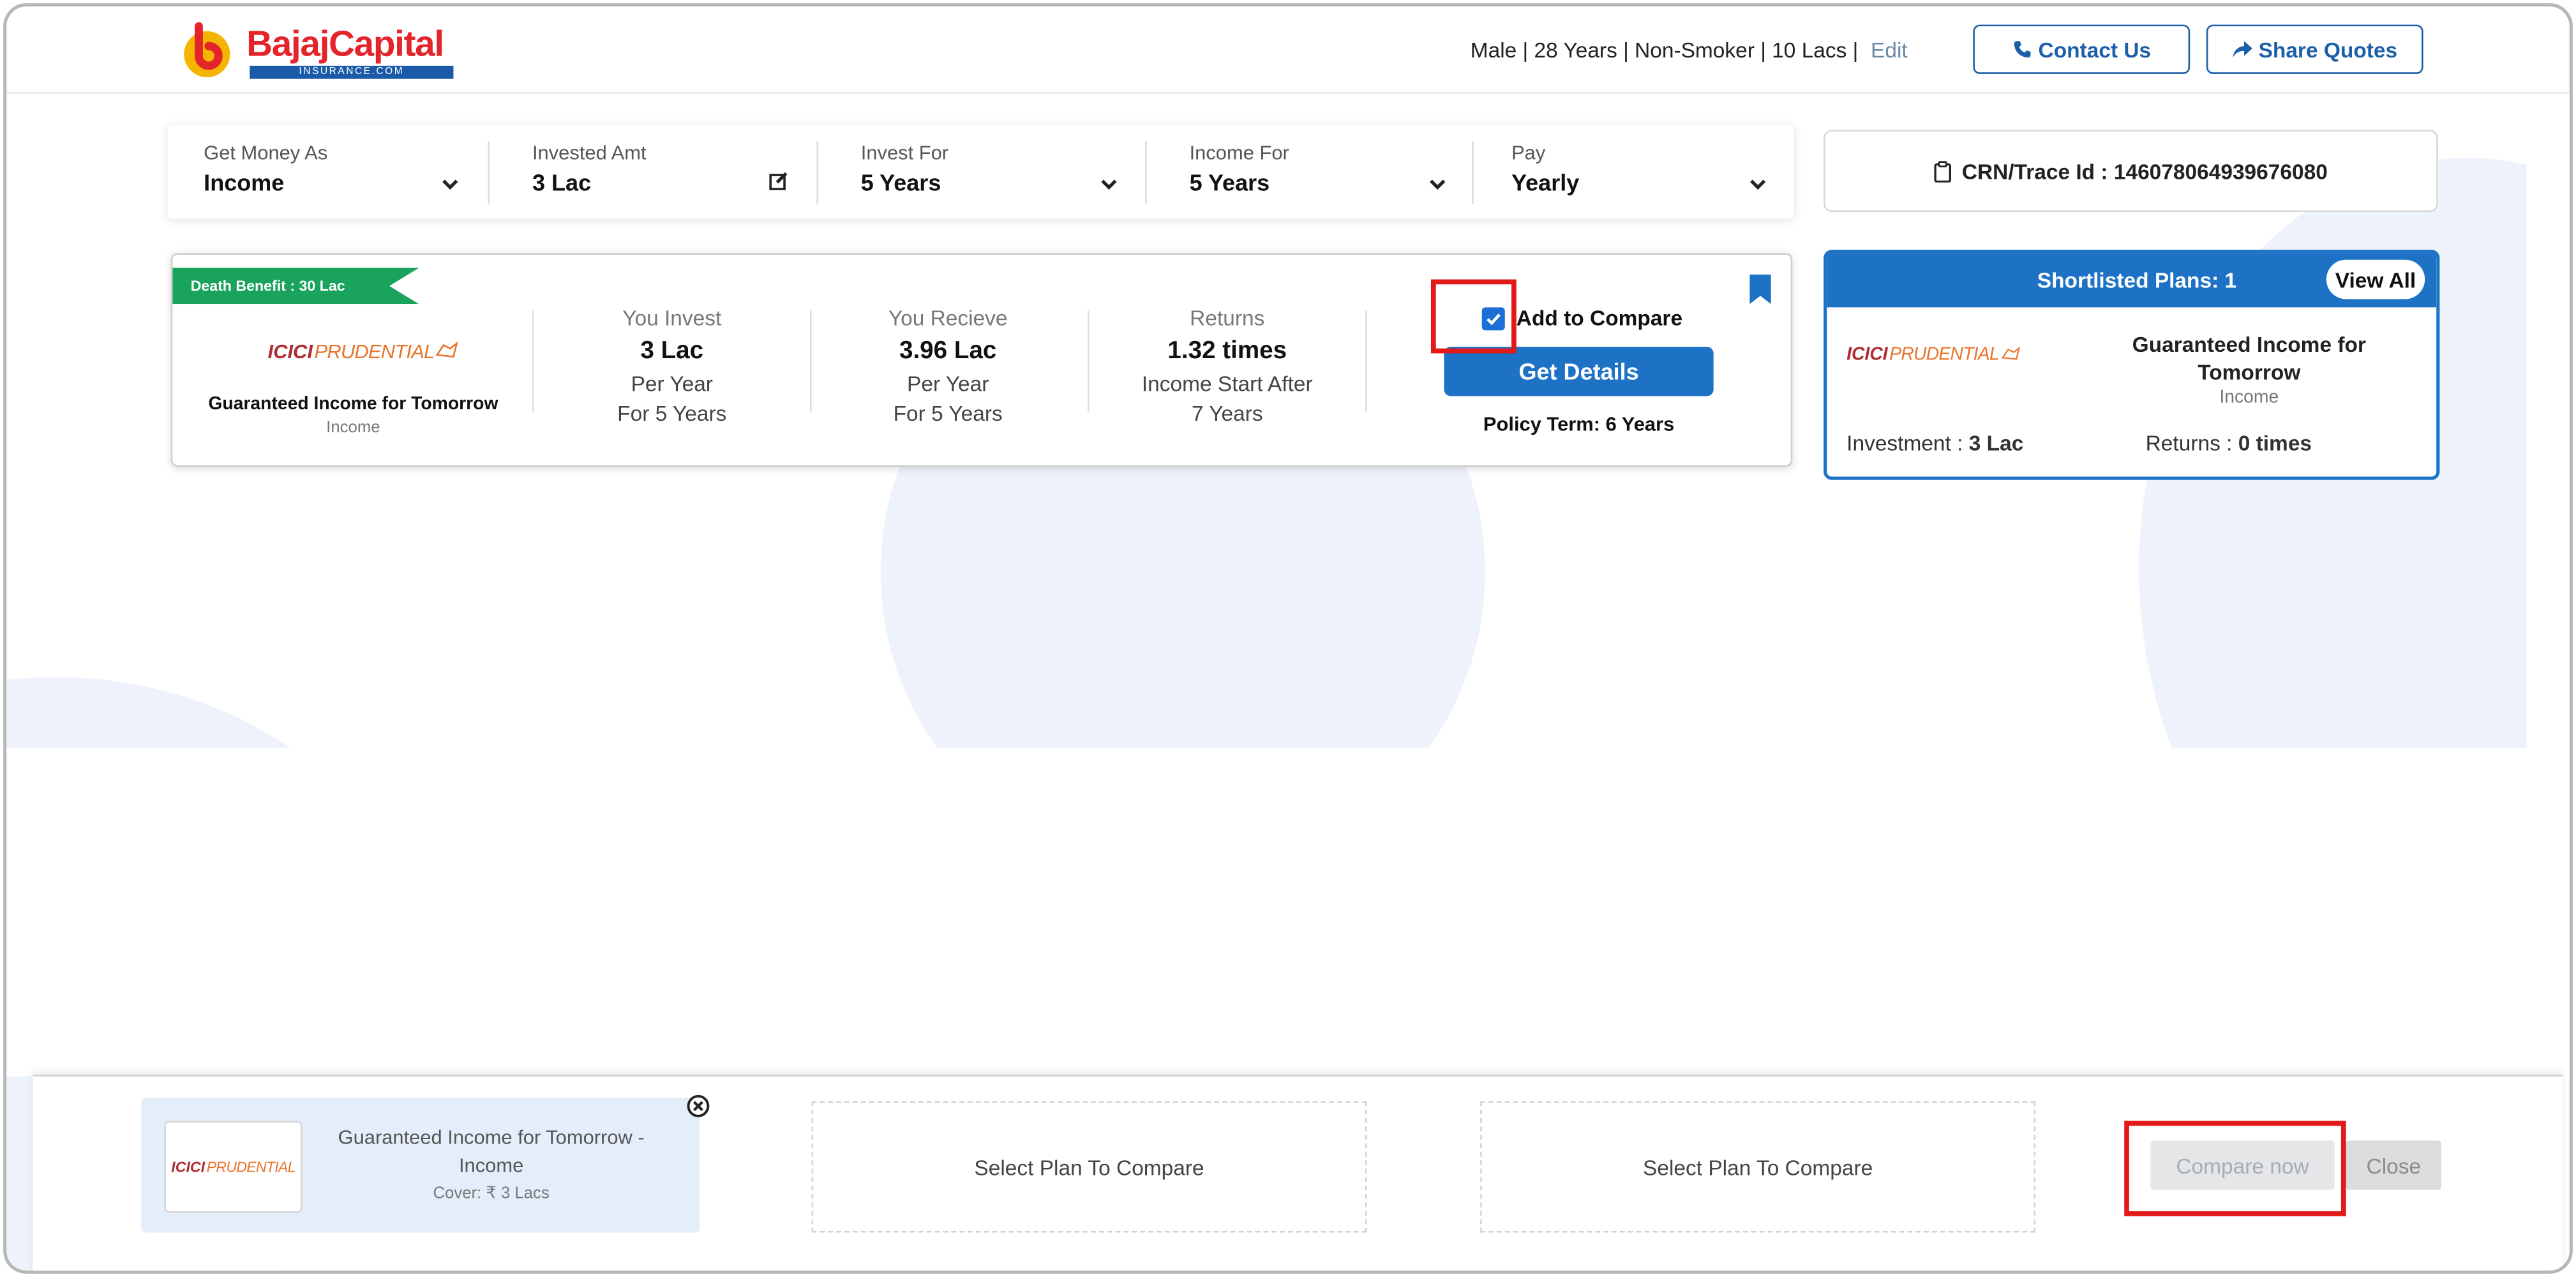 Image resolution: width=2576 pixels, height=1277 pixels. What do you see at coordinates (1229, 182) in the screenshot?
I see `filter-value: 5 Years` at bounding box center [1229, 182].